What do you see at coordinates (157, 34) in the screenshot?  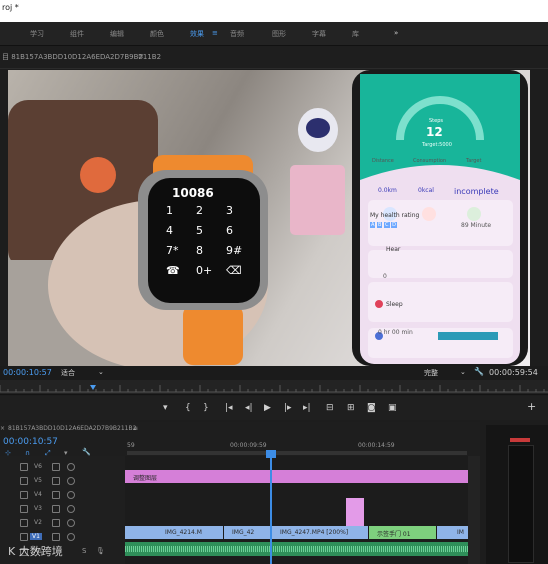 I see `workspace-tab-color: 颜色` at bounding box center [157, 34].